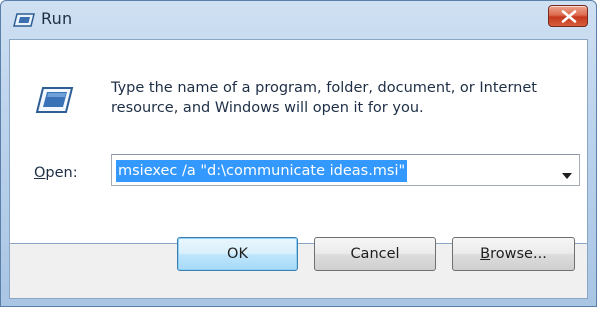 This screenshot has height=309, width=599. What do you see at coordinates (237, 254) in the screenshot?
I see `ok-button: OK` at bounding box center [237, 254].